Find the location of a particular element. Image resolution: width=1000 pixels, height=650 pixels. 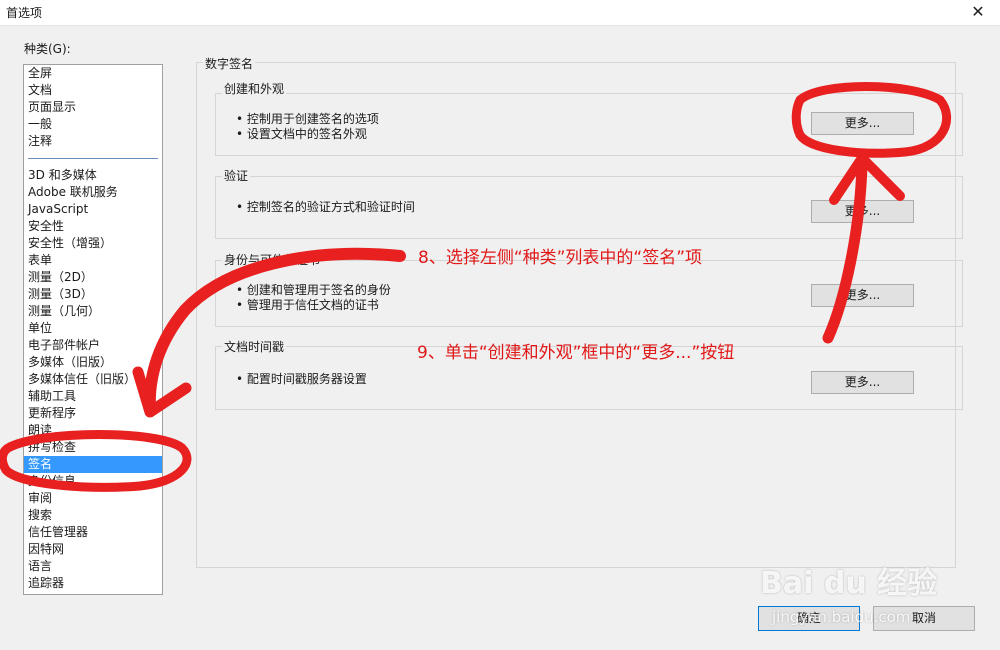

category-item: 文档 is located at coordinates (93, 90).